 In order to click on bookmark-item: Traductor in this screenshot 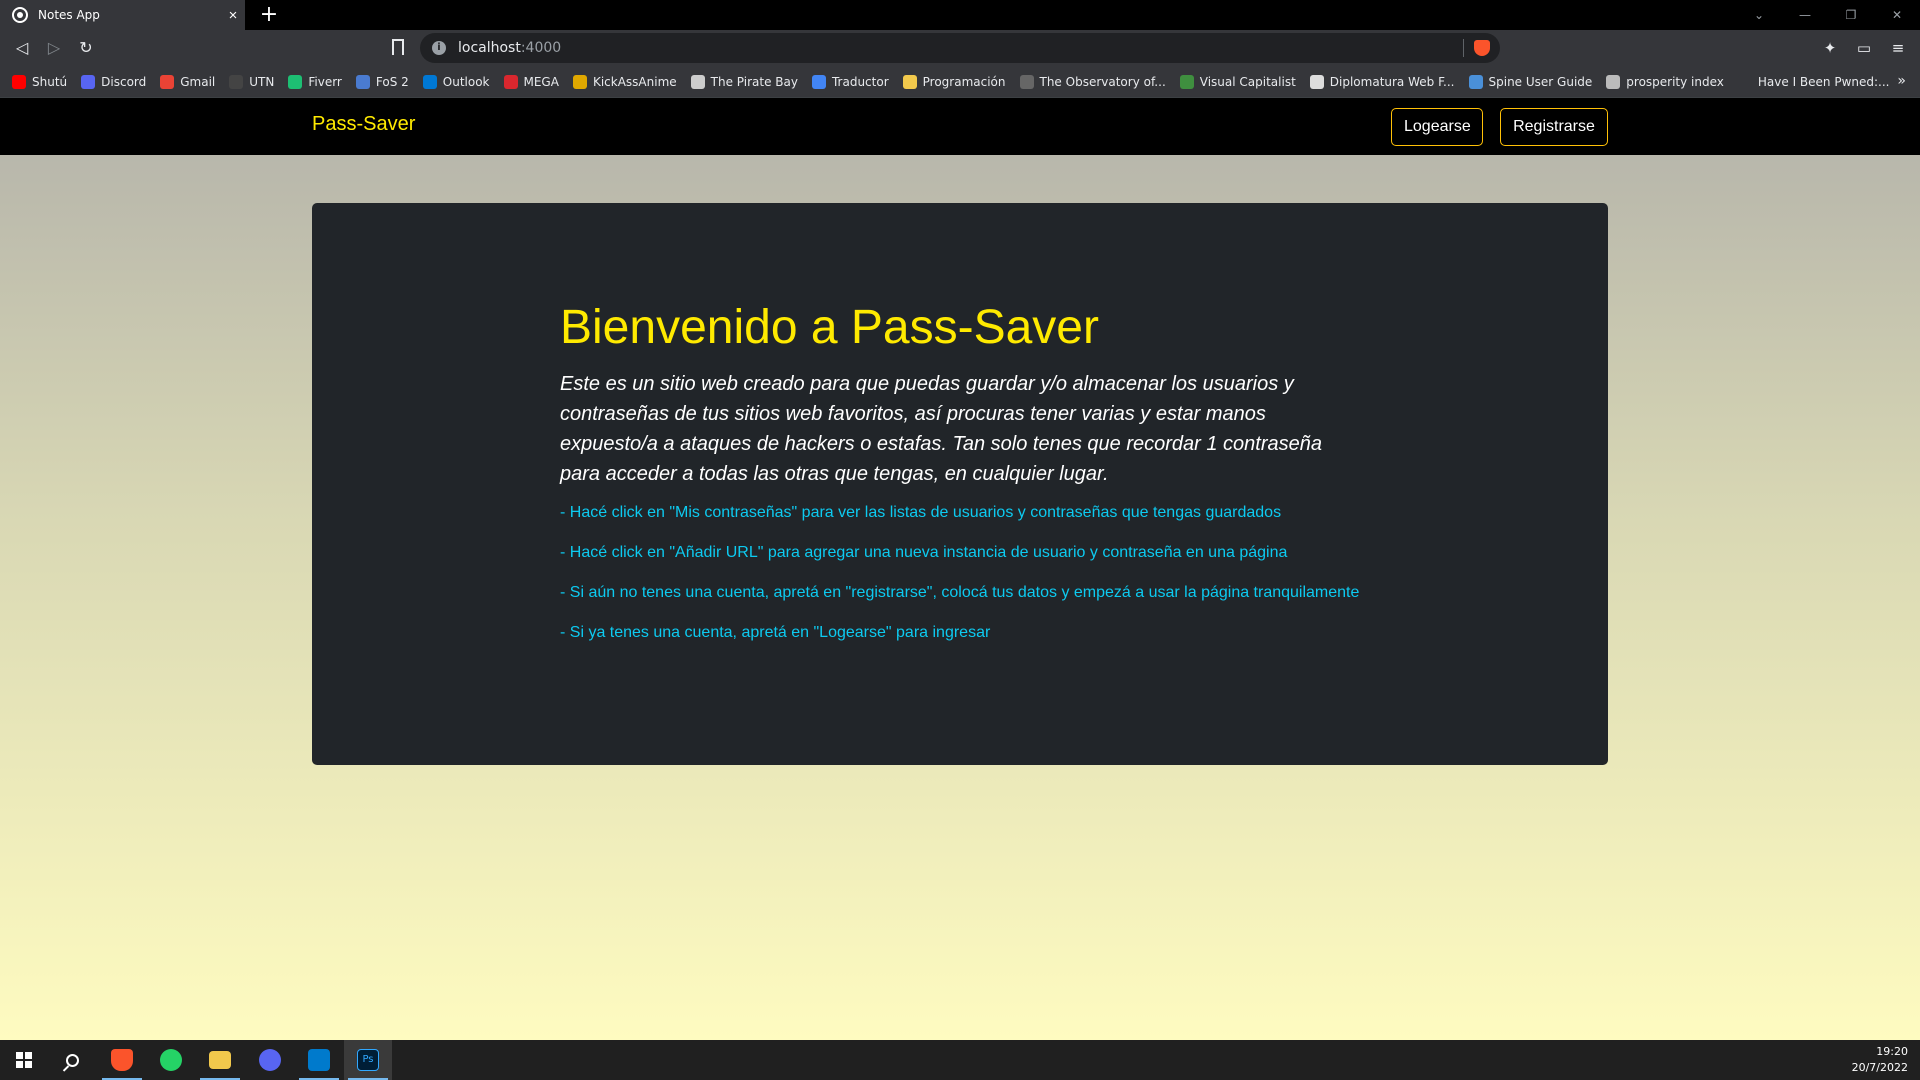, I will do `click(850, 81)`.